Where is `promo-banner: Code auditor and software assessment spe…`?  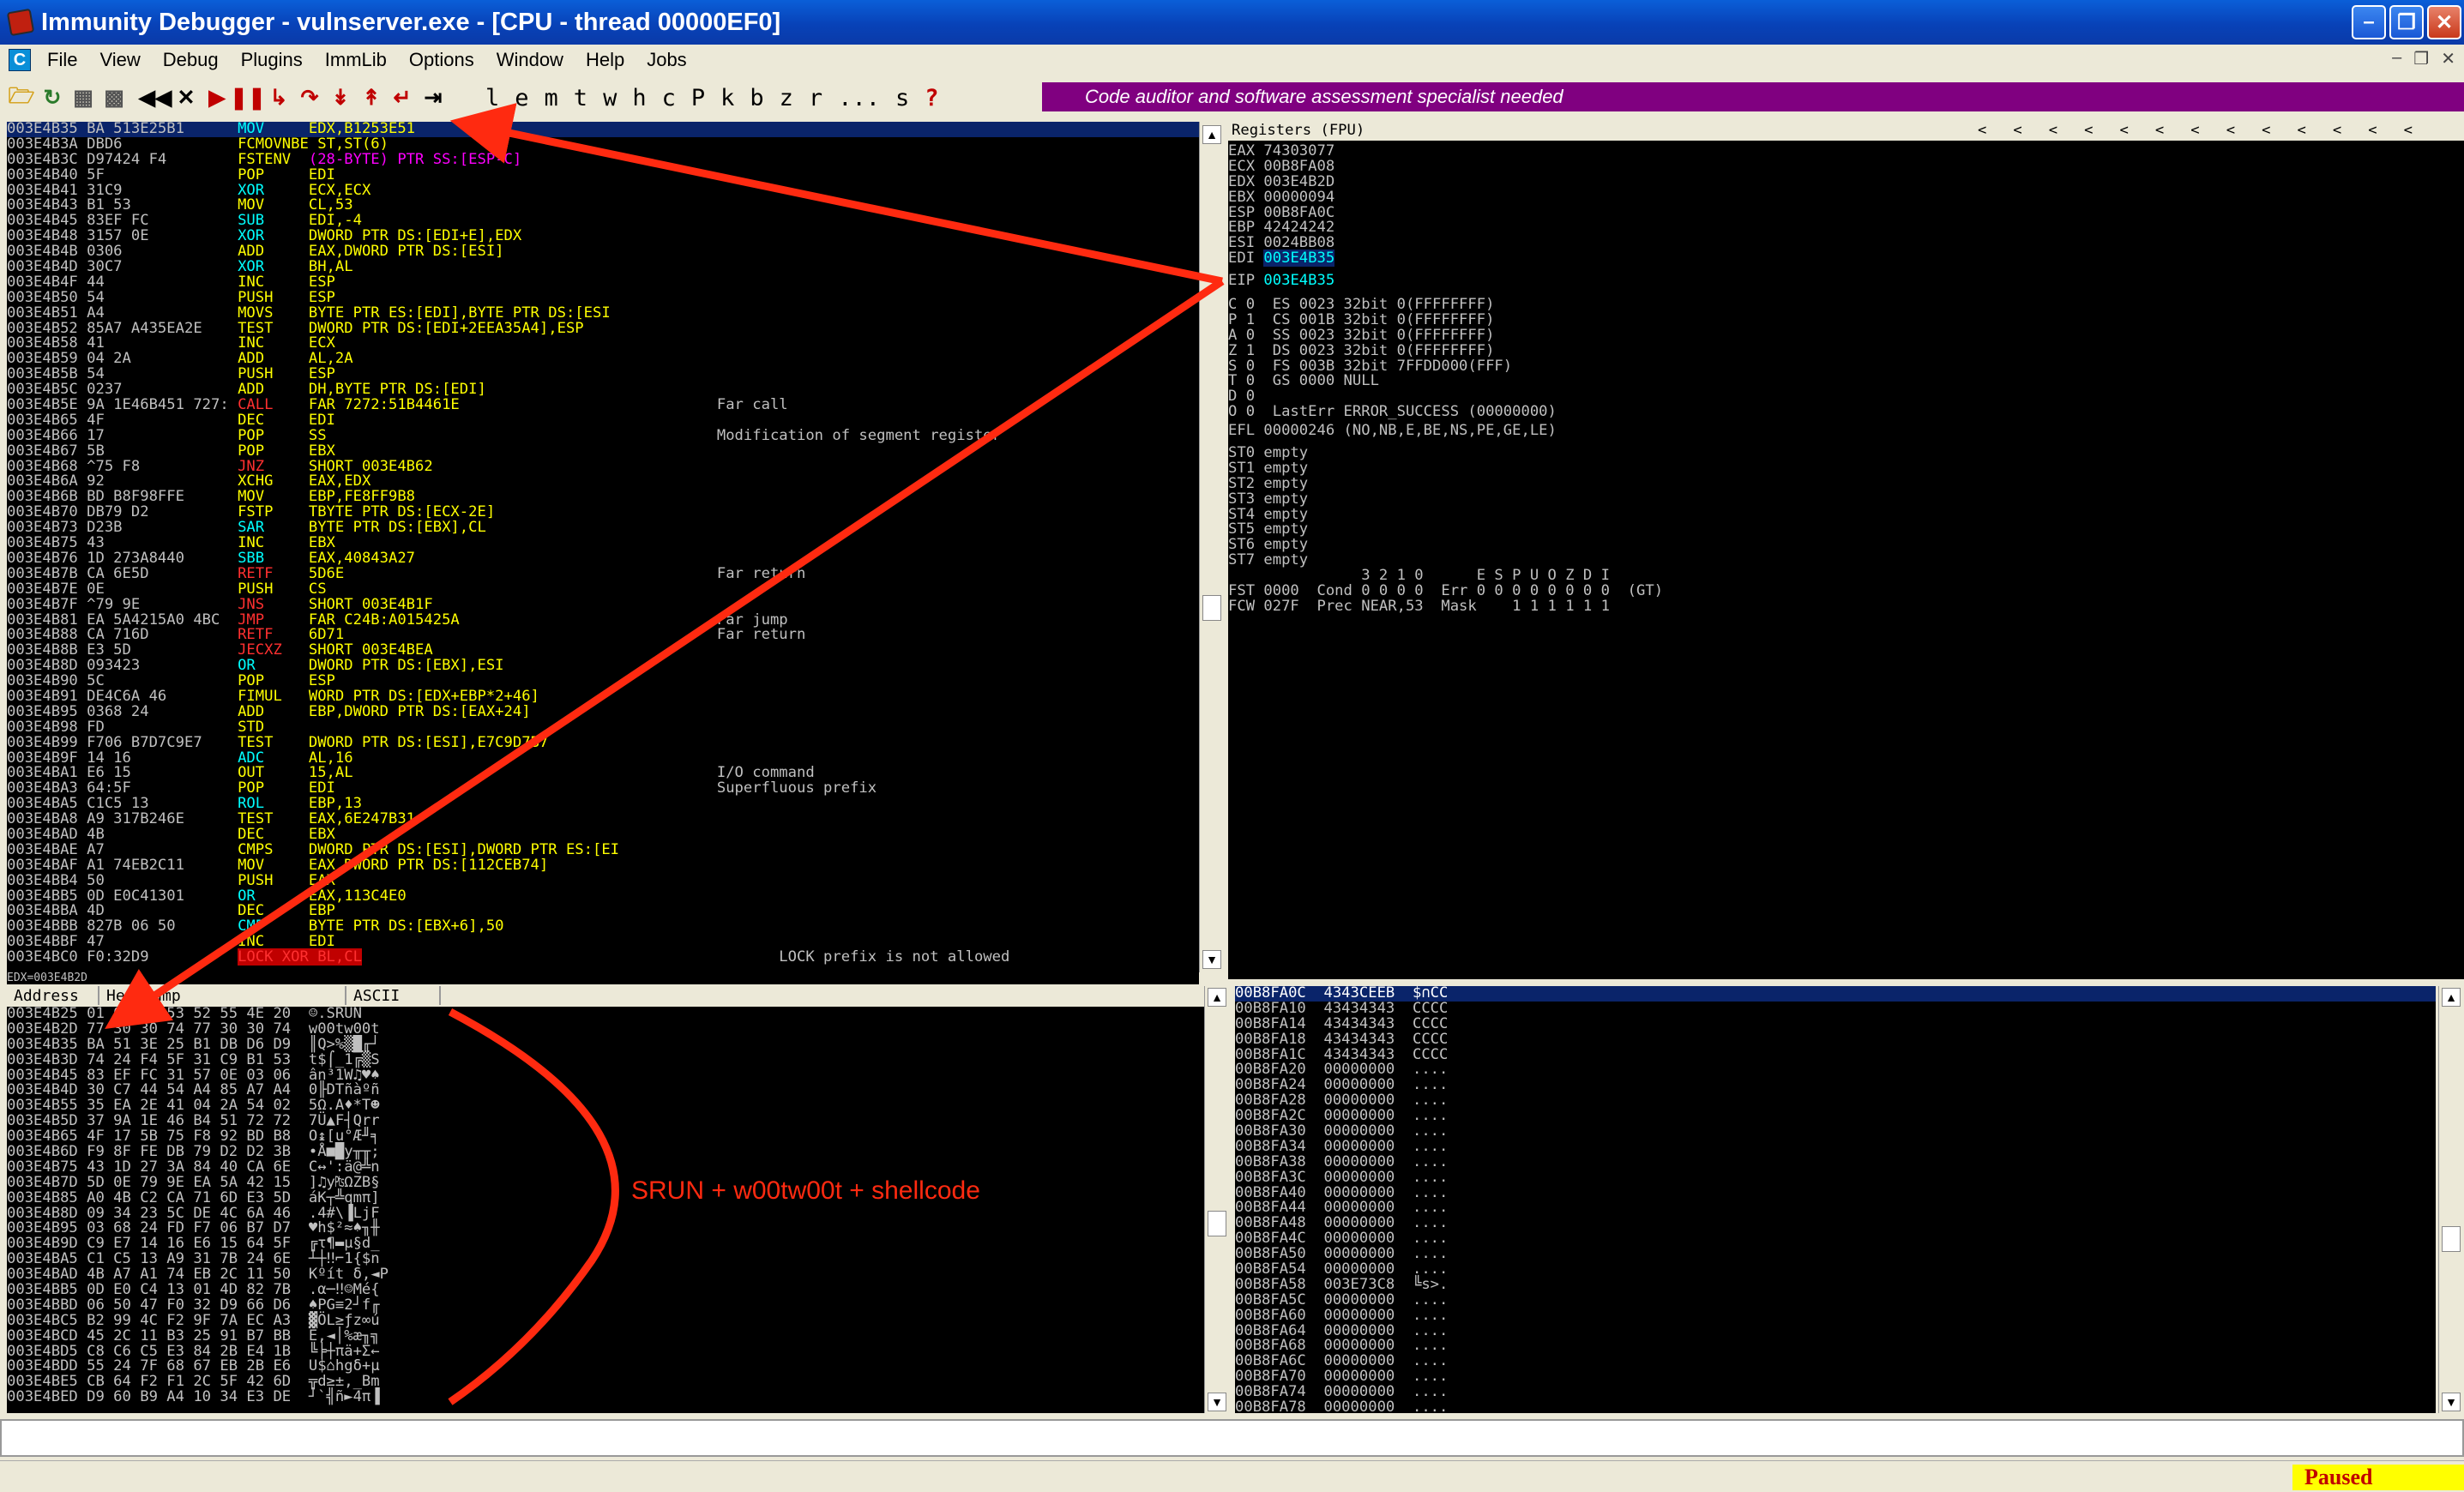
promo-banner: Code auditor and software assessment spe… is located at coordinates (1753, 96).